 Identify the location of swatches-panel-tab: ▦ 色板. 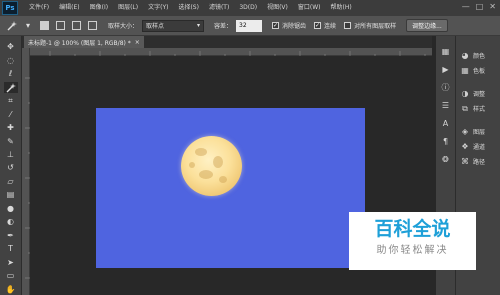
(478, 70).